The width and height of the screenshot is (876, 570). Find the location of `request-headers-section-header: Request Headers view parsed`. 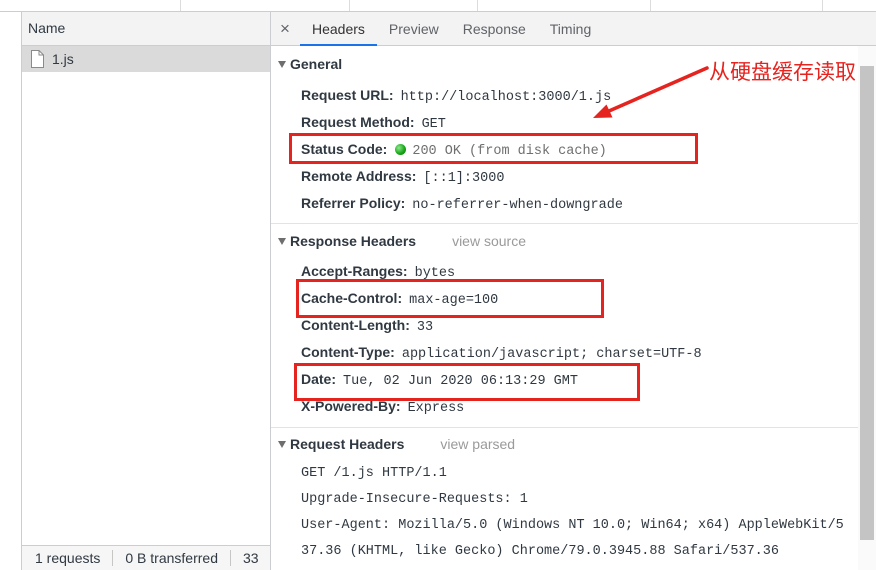

request-headers-section-header: Request Headers view parsed is located at coordinates (564, 444).